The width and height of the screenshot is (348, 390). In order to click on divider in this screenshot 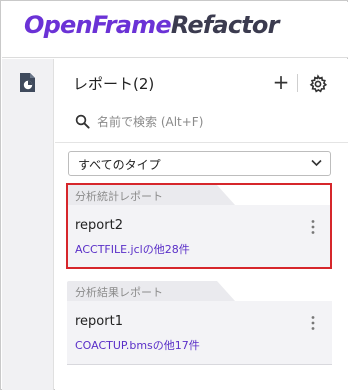, I will do `click(201, 142)`.